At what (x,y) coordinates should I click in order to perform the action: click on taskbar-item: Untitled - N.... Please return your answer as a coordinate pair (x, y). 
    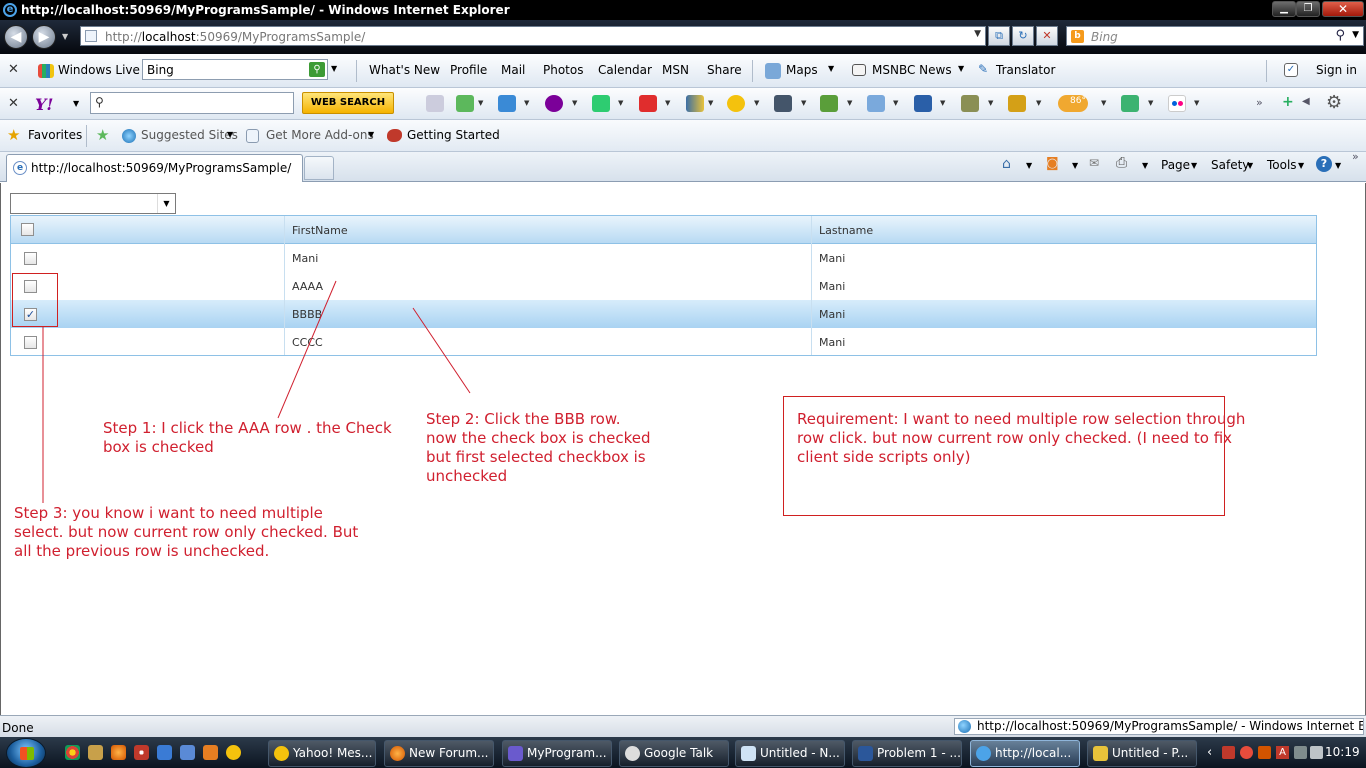
    Looking at the image, I should click on (790, 753).